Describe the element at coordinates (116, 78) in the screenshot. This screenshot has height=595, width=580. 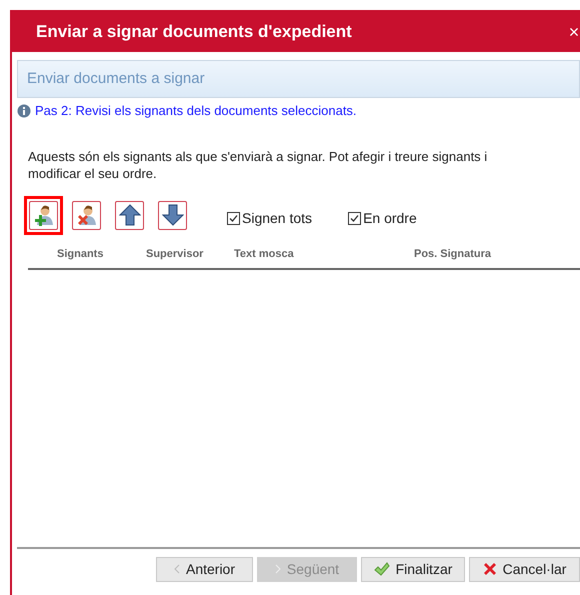
I see `panel-title: Enviar documents a signar` at that location.